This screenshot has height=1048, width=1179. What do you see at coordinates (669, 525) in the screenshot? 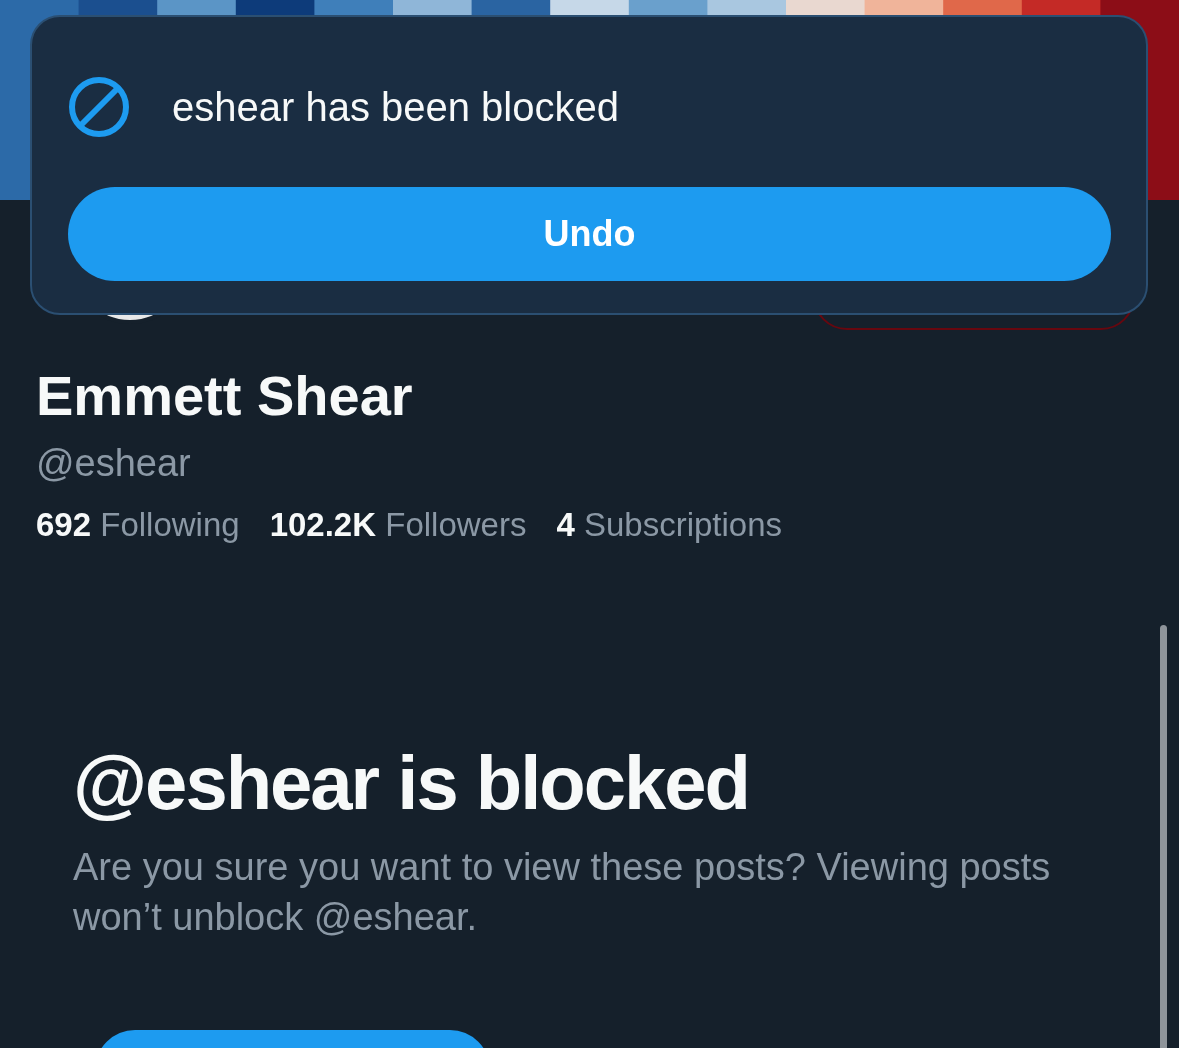
I see `profile-stat: 4 Subscriptions` at bounding box center [669, 525].